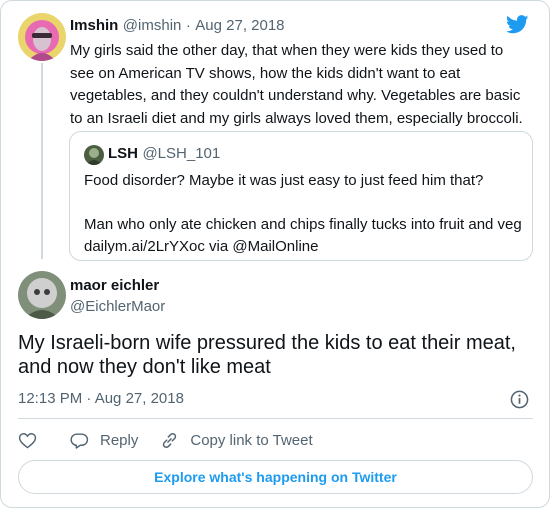  Describe the element at coordinates (517, 24) in the screenshot. I see `twitter-bird-icon` at that location.